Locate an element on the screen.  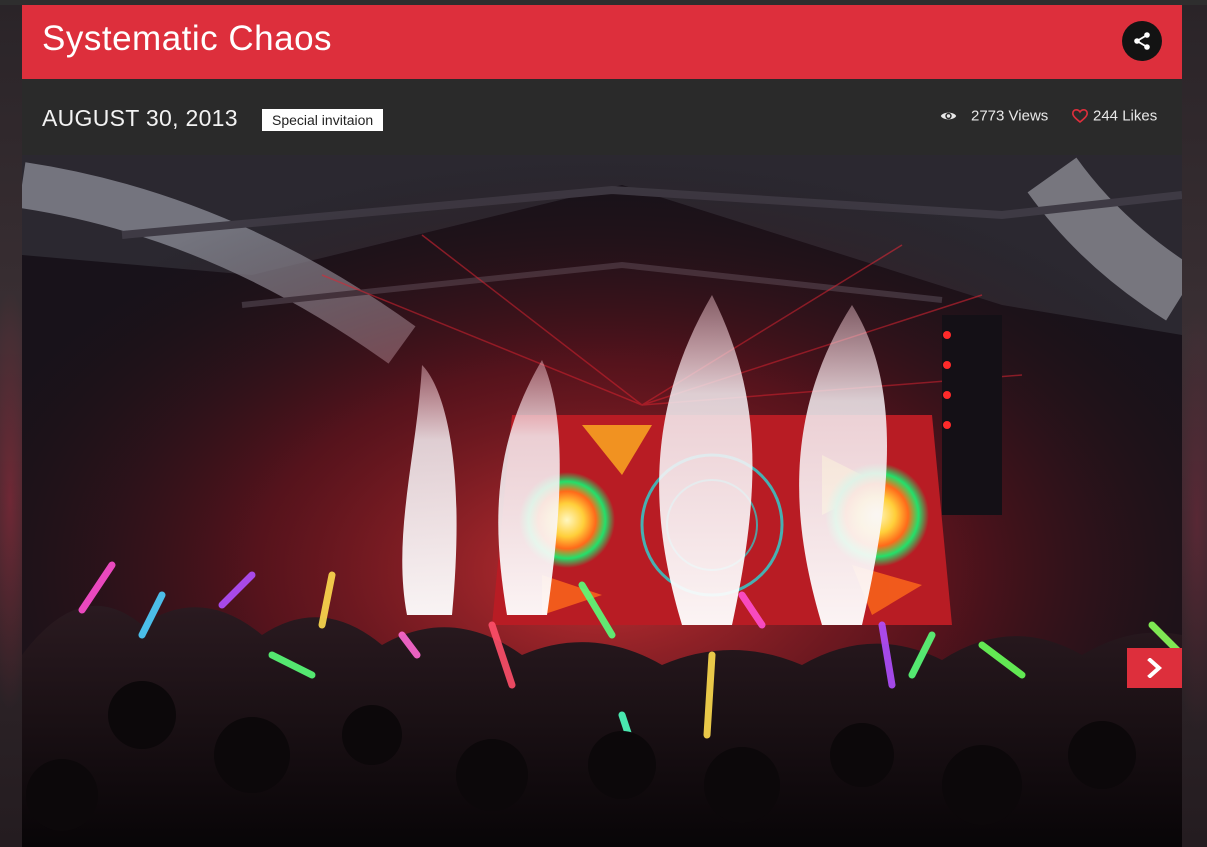
heart-outline-icon is located at coordinates (1080, 116).